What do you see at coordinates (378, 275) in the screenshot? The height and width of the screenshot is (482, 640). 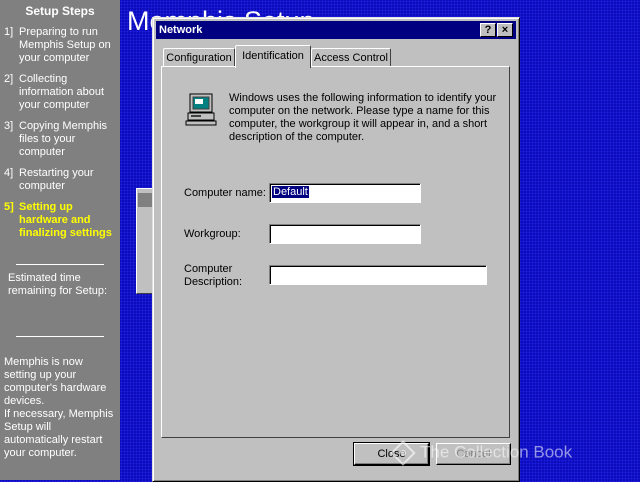 I see `computer-description-field` at bounding box center [378, 275].